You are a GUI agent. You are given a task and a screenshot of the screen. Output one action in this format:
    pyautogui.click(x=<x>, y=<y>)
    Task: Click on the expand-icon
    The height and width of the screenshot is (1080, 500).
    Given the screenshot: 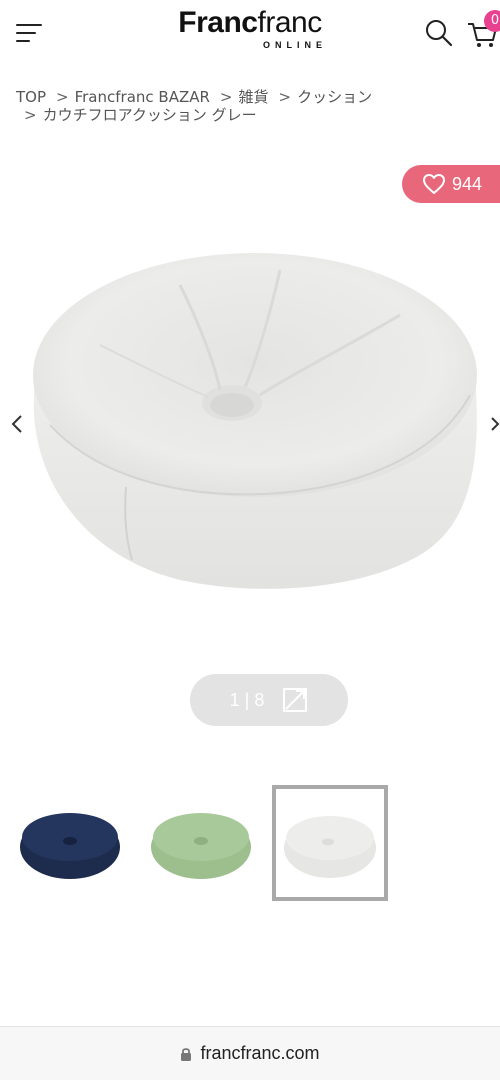 What is the action you would take?
    pyautogui.click(x=295, y=700)
    